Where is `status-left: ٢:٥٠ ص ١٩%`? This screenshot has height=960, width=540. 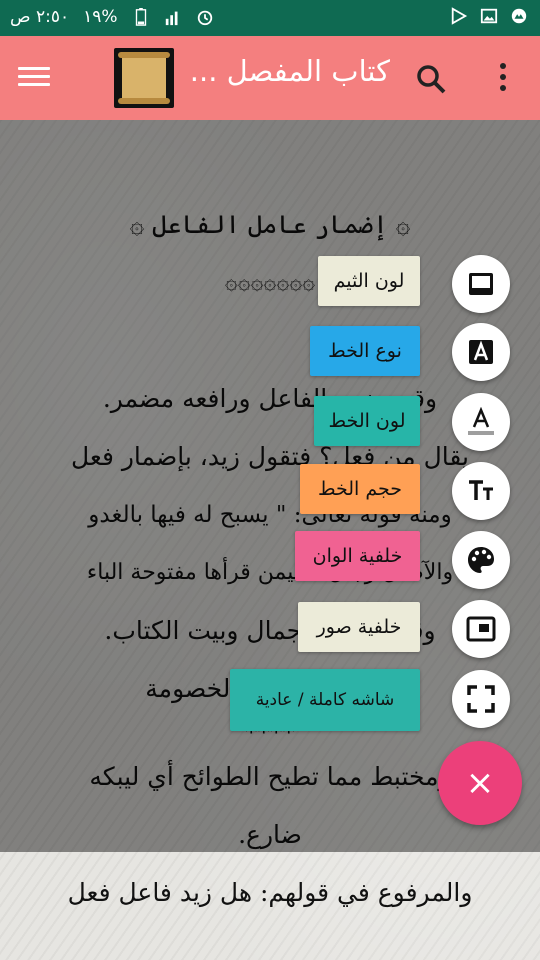
status-left: ٢:٥٠ ص ١٩% is located at coordinates (112, 17).